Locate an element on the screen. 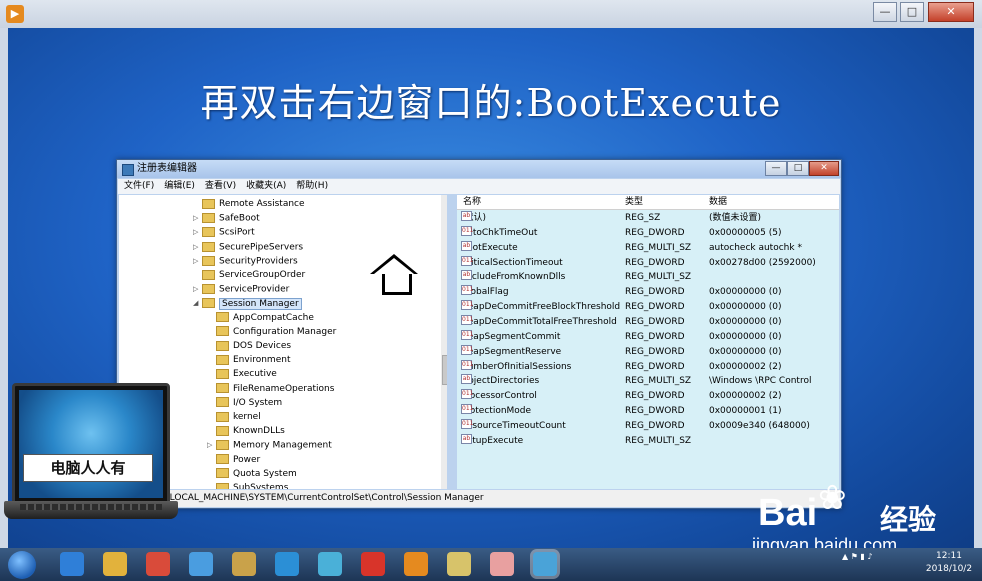 Image resolution: width=982 pixels, height=581 pixels. window-minimize-button: — is located at coordinates (776, 168).